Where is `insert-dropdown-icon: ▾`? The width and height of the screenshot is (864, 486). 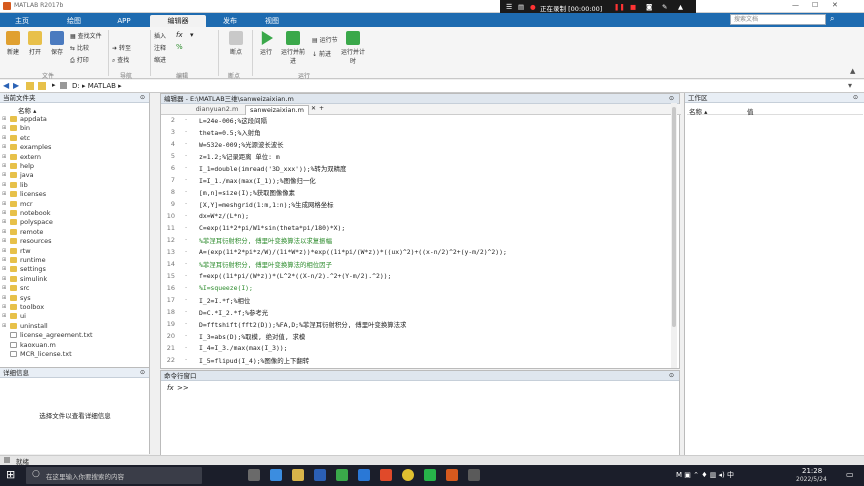 insert-dropdown-icon: ▾ is located at coordinates (192, 35).